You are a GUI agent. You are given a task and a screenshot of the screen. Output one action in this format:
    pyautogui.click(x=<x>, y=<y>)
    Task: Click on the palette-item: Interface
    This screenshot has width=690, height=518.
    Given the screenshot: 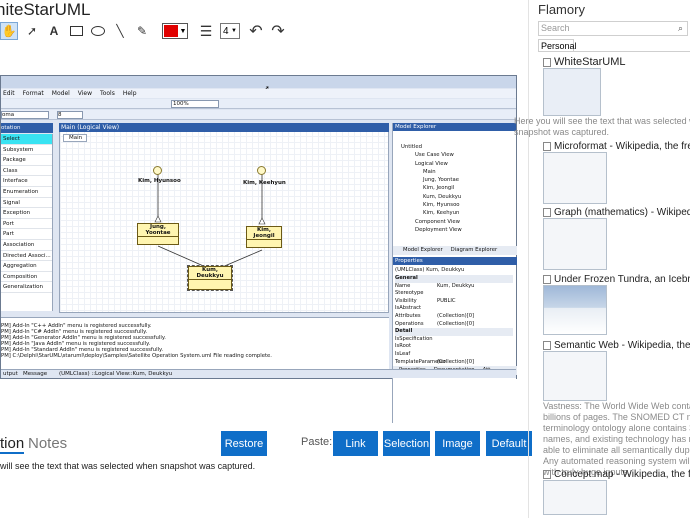 What is the action you would take?
    pyautogui.click(x=26, y=181)
    